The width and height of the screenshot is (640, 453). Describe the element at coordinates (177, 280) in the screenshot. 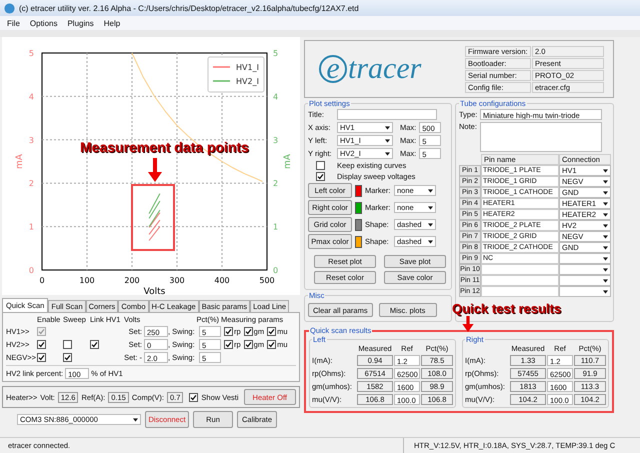

I see `axis-tick-label: 300` at that location.